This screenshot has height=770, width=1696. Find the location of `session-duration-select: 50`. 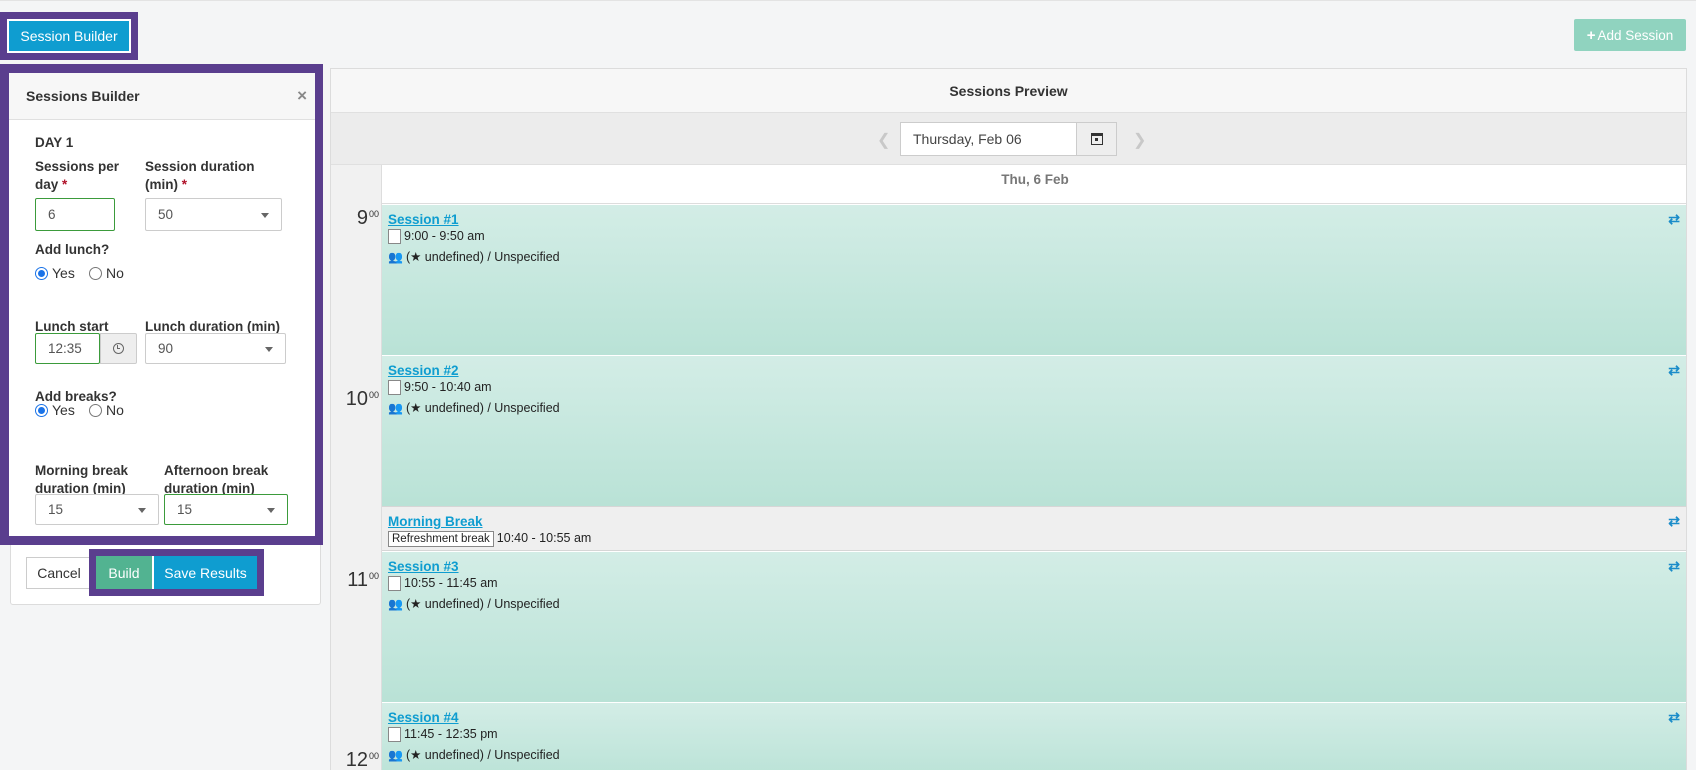

session-duration-select: 50 is located at coordinates (213, 214).